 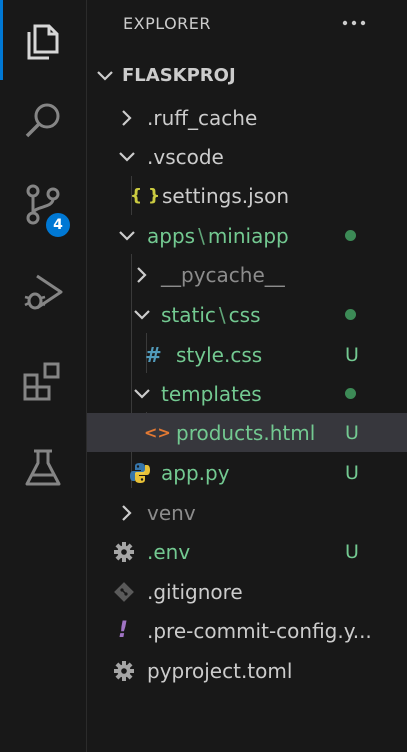 I want to click on explorer-activity-button, so click(x=43, y=40).